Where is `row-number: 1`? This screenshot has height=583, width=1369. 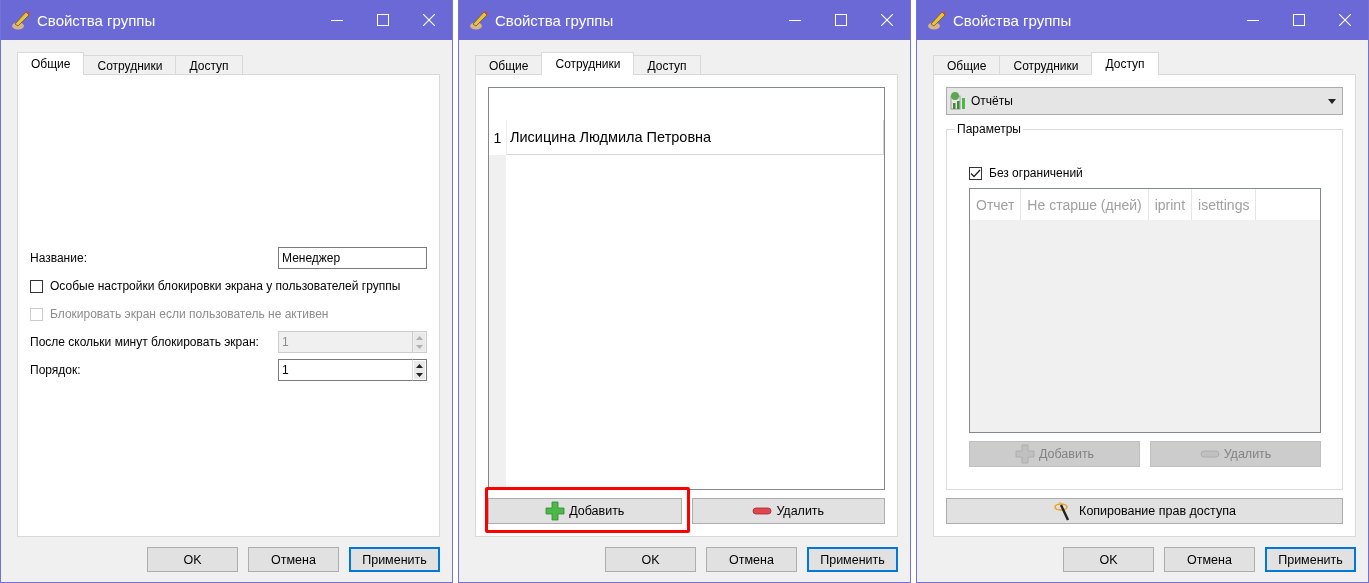
row-number: 1 is located at coordinates (497, 138).